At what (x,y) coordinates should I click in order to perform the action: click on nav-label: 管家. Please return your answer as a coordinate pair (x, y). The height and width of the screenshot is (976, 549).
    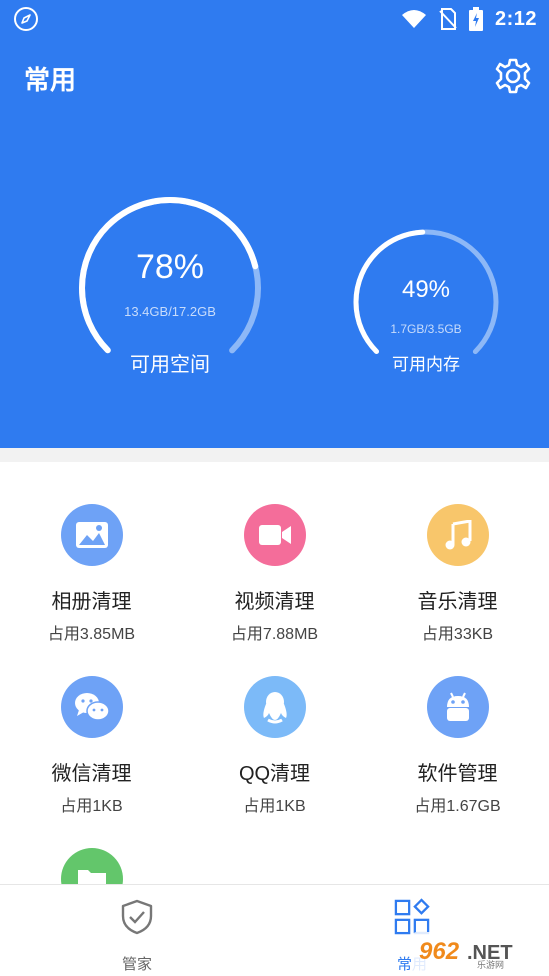
    Looking at the image, I should click on (136, 964).